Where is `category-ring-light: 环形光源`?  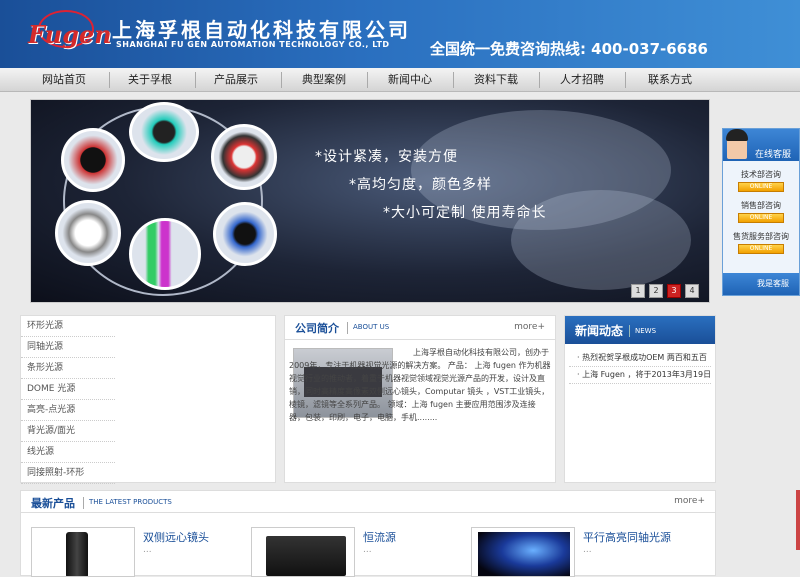 category-ring-light: 环形光源 is located at coordinates (68, 326).